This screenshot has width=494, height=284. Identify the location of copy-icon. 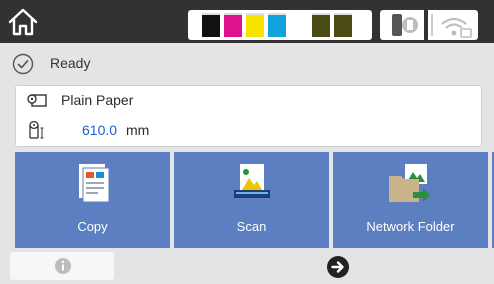
(94, 183).